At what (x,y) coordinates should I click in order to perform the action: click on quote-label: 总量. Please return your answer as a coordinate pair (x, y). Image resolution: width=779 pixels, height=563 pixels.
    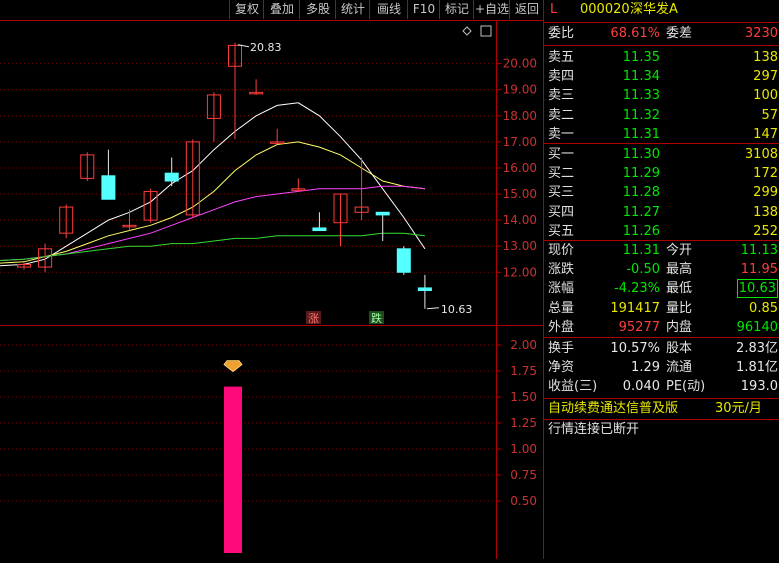
    Looking at the image, I should click on (561, 308).